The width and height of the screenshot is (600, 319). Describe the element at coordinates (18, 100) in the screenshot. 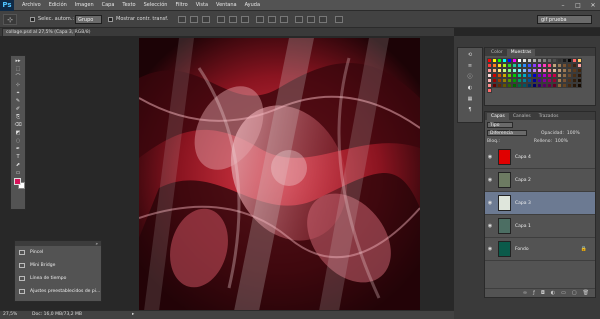

I see `eyedropper-tool-icon: ✎` at that location.